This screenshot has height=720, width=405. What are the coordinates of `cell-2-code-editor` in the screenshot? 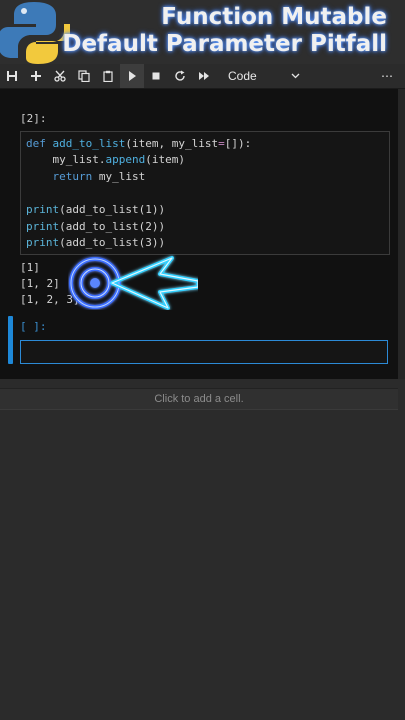 It's located at (204, 352).